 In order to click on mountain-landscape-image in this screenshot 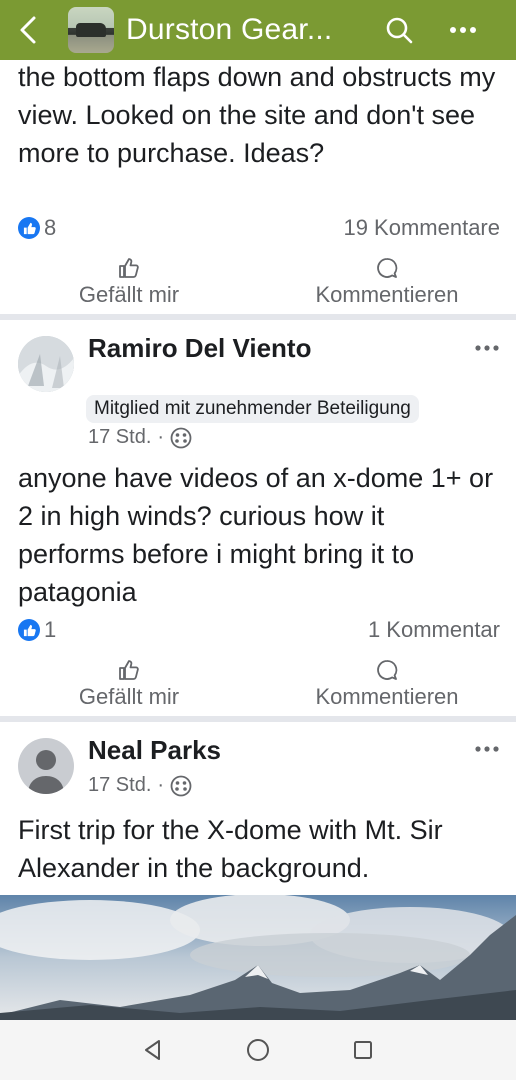, I will do `click(258, 957)`.